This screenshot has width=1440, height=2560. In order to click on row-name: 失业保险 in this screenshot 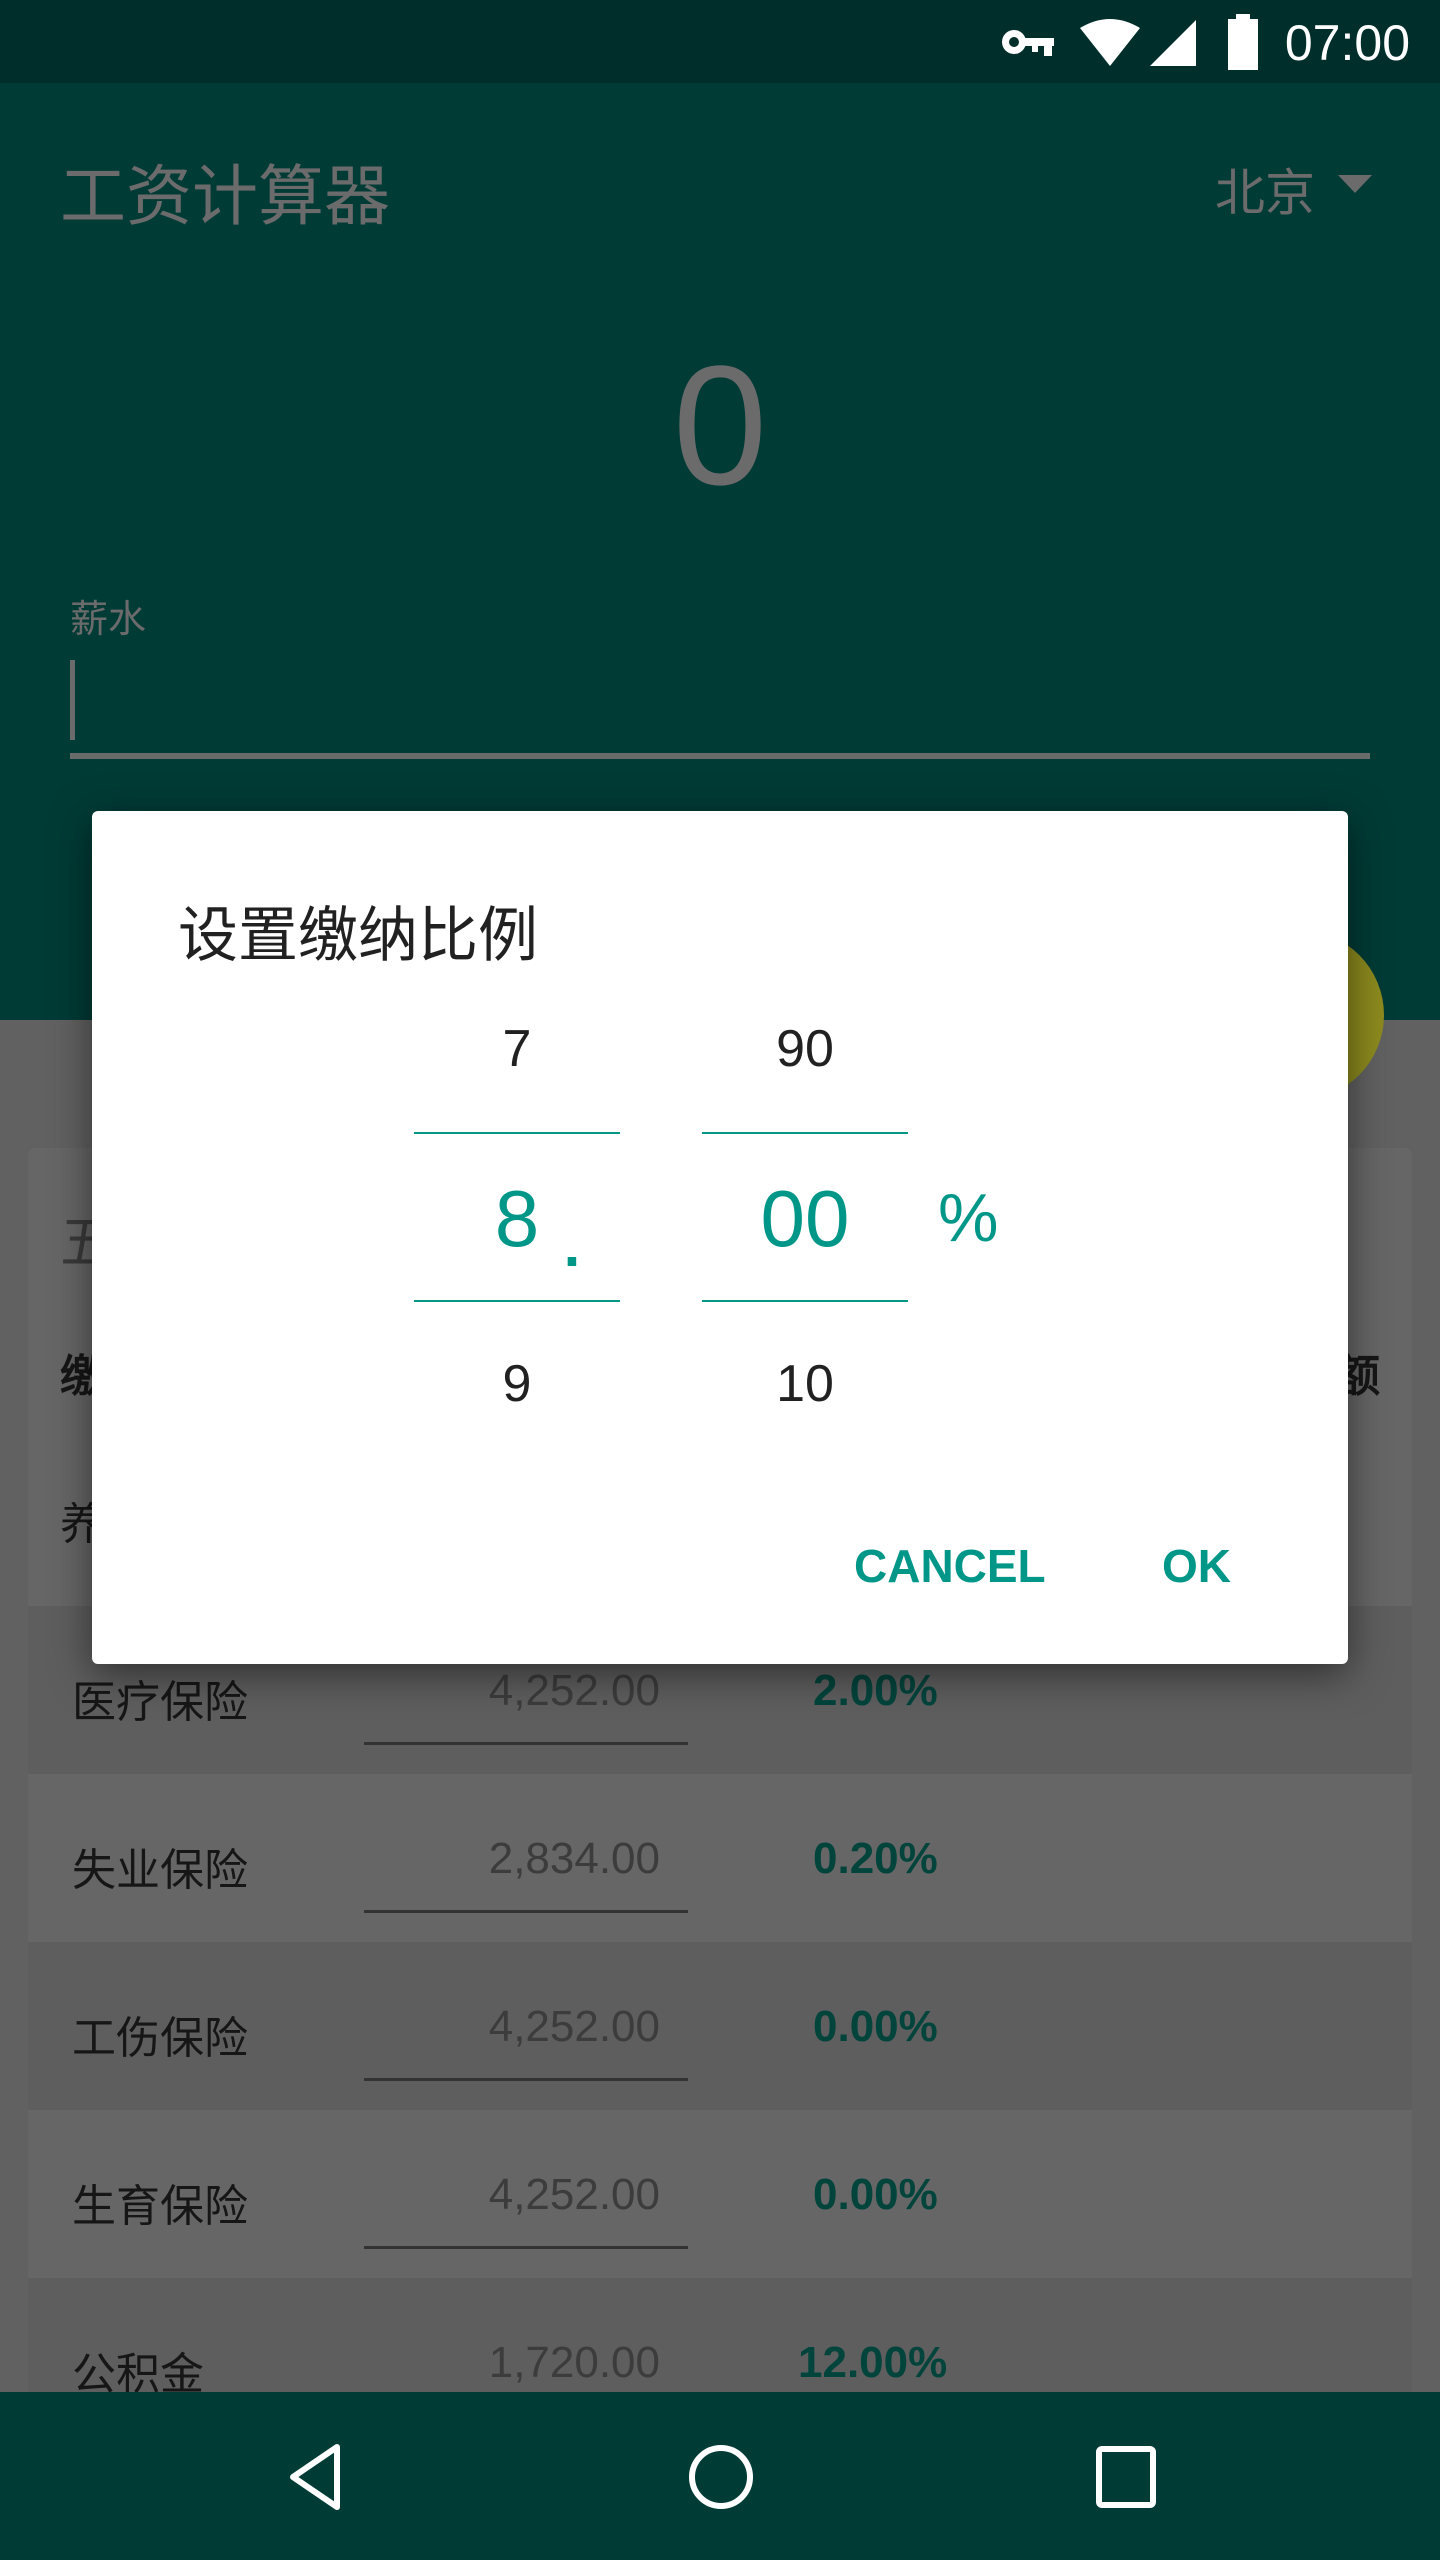, I will do `click(160, 1870)`.